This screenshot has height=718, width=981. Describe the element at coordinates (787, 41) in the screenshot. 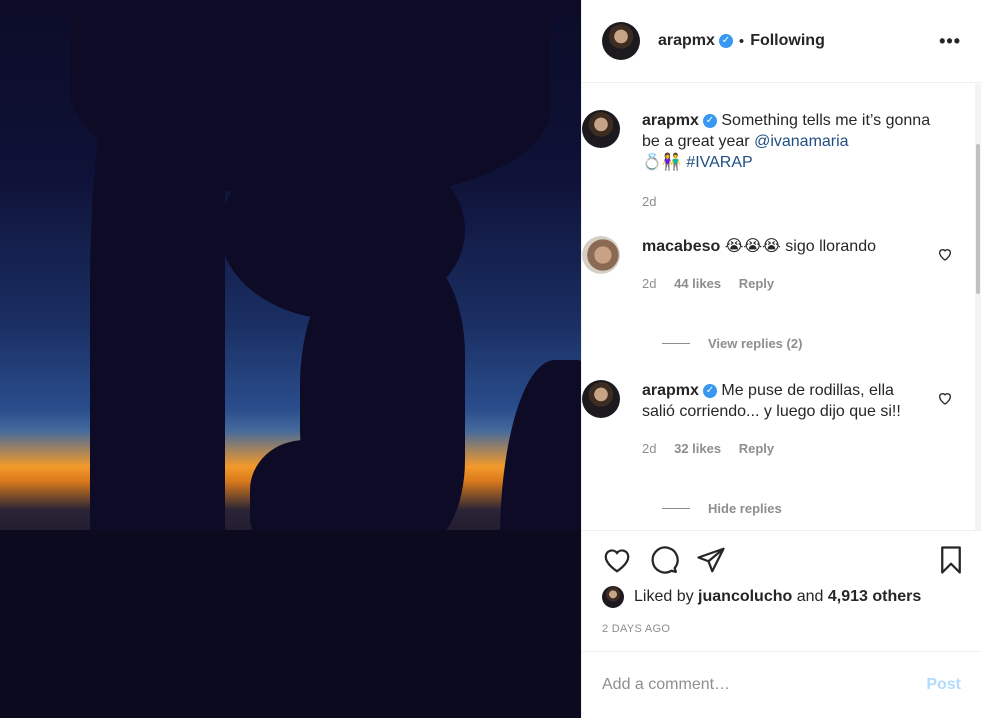

I see `following-button: Following` at that location.